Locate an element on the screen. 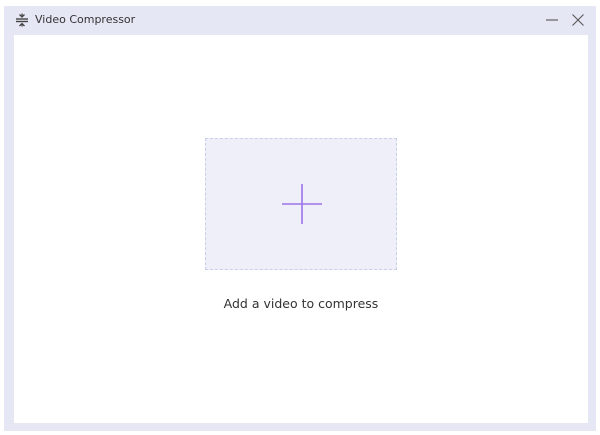 This screenshot has height=435, width=600. add-video-dropzone is located at coordinates (301, 204).